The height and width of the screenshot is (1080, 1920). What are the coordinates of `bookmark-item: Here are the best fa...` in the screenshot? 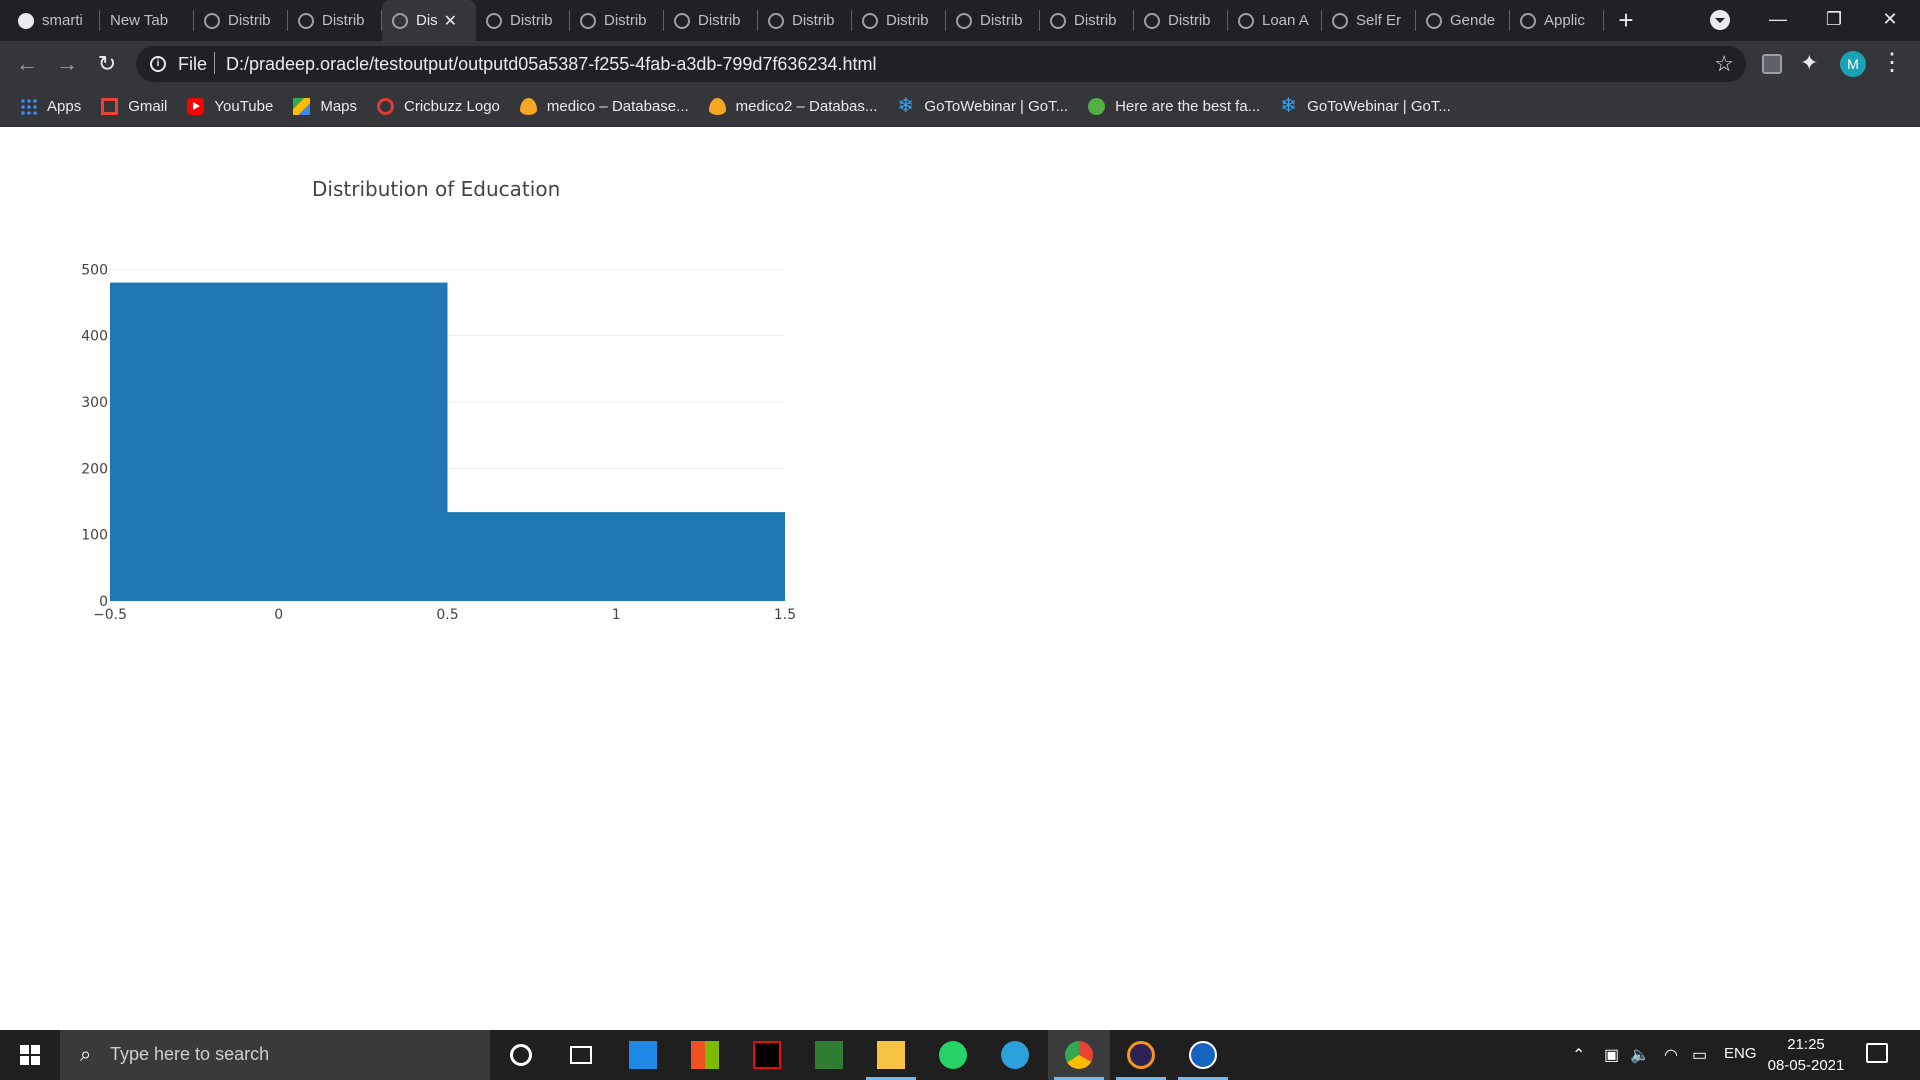 It's located at (1174, 106).